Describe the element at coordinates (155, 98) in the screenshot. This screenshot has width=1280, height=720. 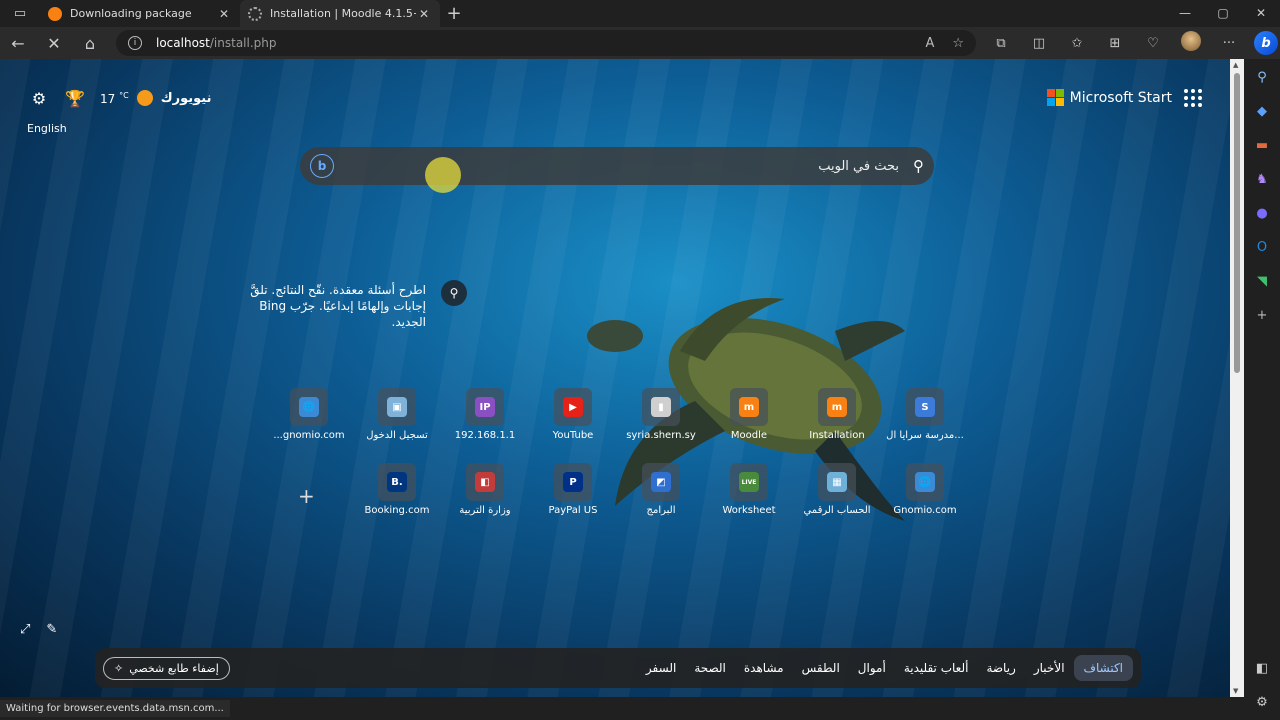
I see `weather-widget: 17 °C نيويورك` at that location.